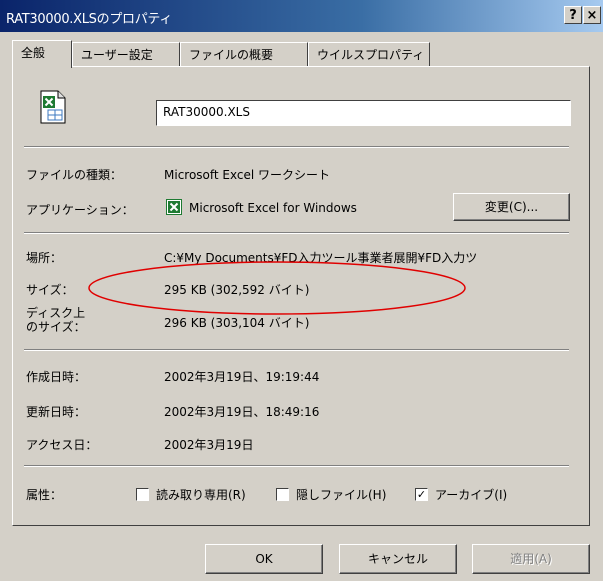  What do you see at coordinates (56, 412) in the screenshot?
I see `modified-label: 更新日時：` at bounding box center [56, 412].